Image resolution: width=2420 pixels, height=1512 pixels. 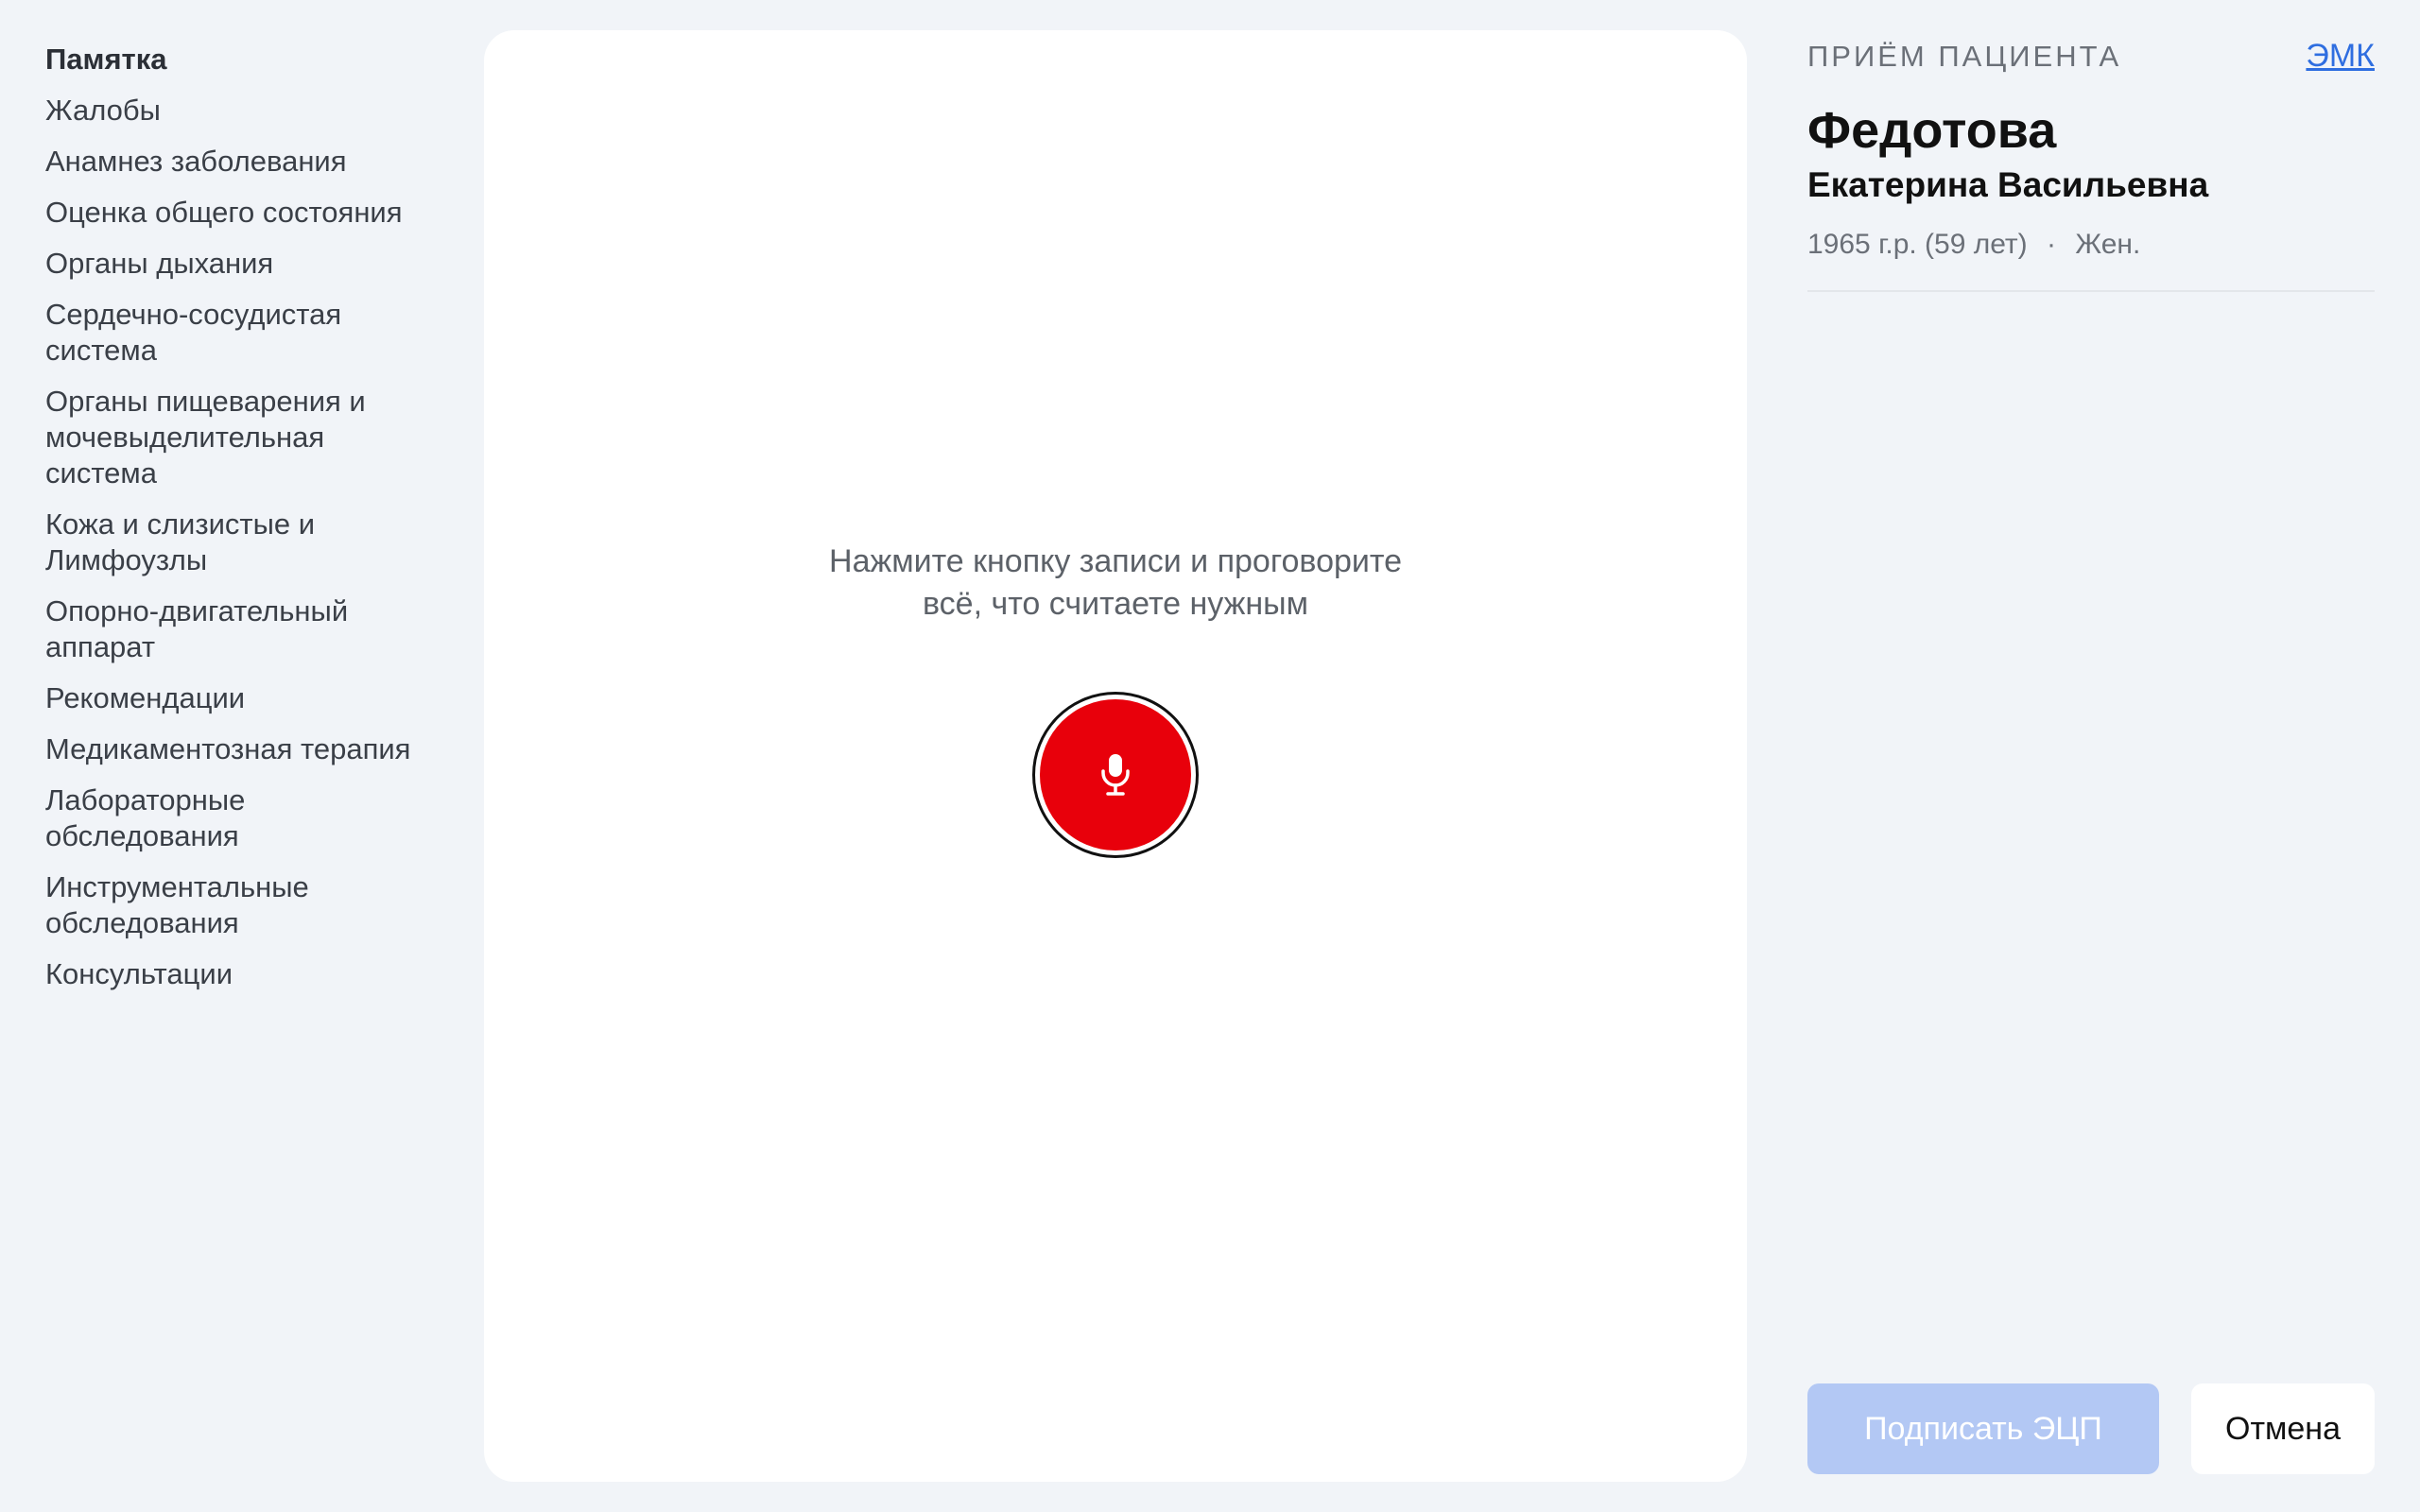 I want to click on patient-last-name: Федотова, so click(x=1932, y=130).